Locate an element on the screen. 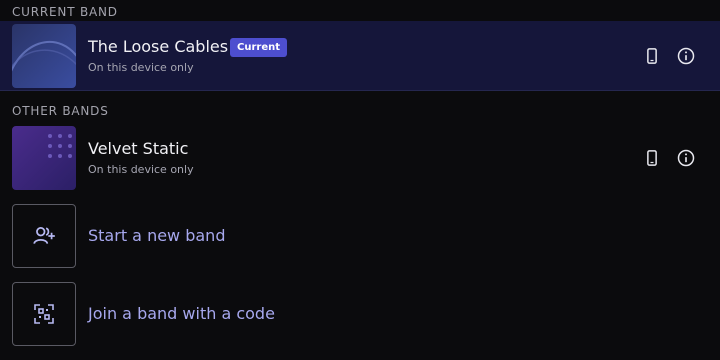 The image size is (720, 360). band-name: The Loose Cables is located at coordinates (158, 46).